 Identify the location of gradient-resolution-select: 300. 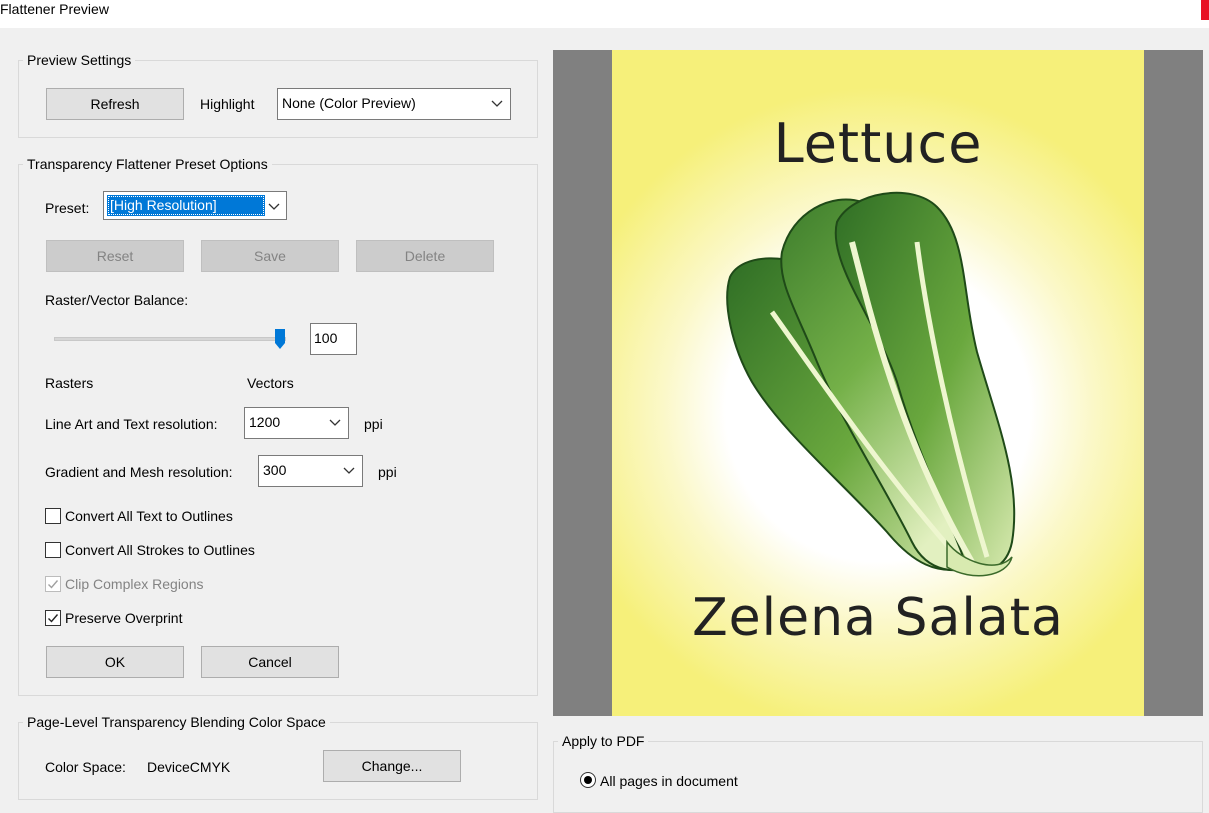
(310, 471).